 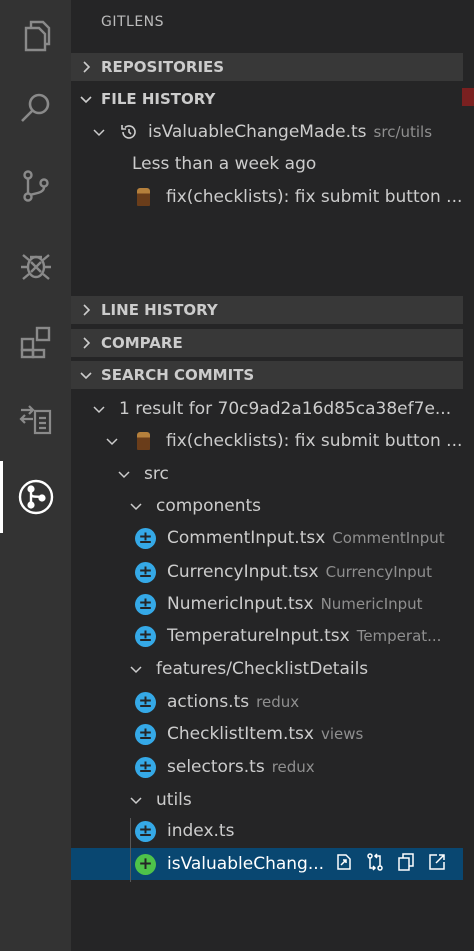 I want to click on section-title: REPOSITORIES, so click(x=163, y=67).